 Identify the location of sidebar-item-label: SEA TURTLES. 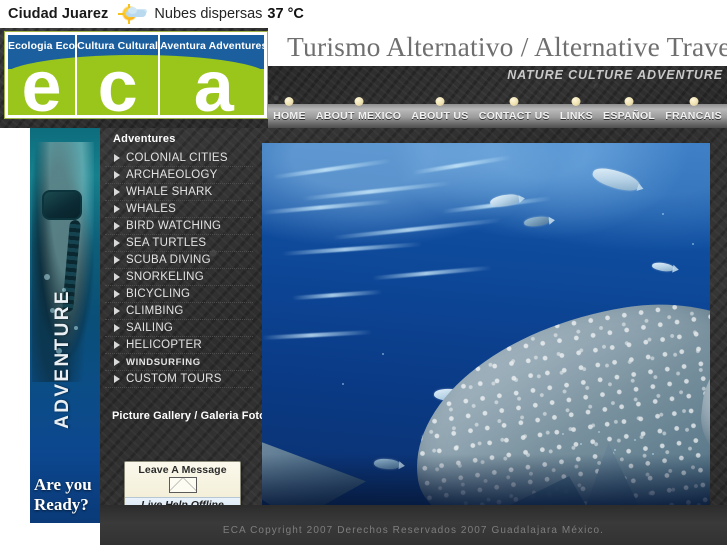
(166, 243).